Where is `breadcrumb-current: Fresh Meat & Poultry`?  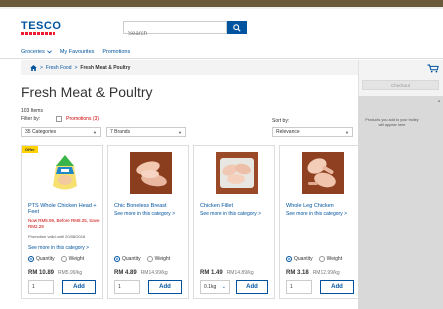
breadcrumb-current: Fresh Meat & Poultry is located at coordinates (105, 67).